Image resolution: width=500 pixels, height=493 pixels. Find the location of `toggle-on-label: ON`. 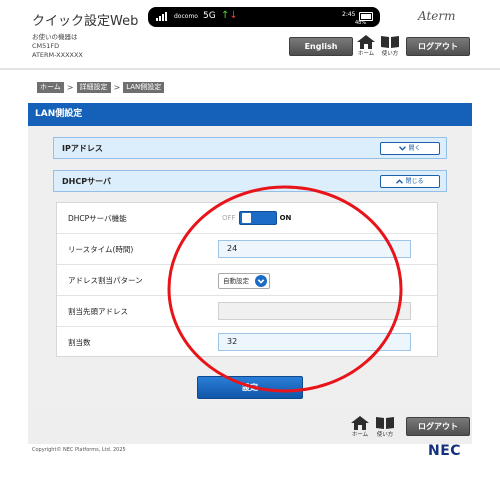

toggle-on-label: ON is located at coordinates (285, 218).